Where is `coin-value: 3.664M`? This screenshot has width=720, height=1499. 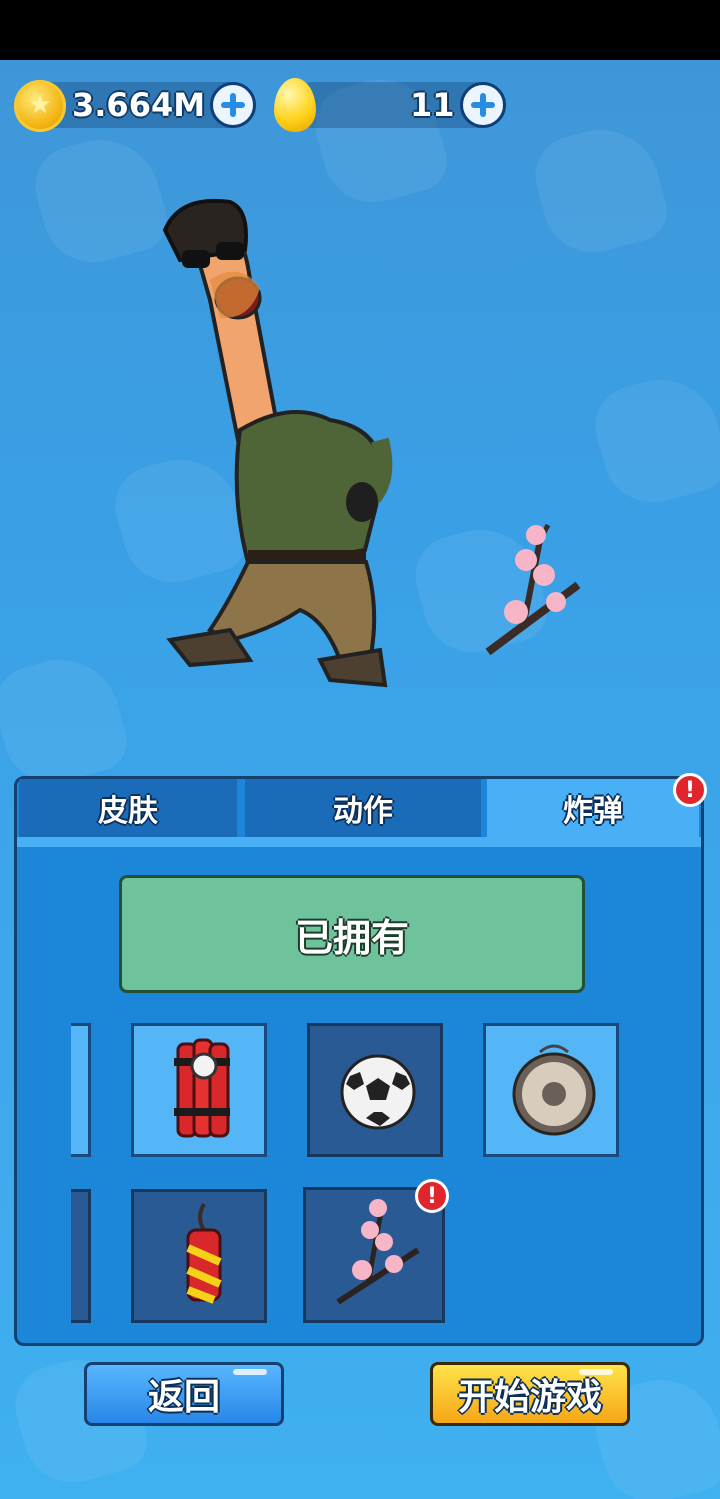
coin-value: 3.664M is located at coordinates (139, 105).